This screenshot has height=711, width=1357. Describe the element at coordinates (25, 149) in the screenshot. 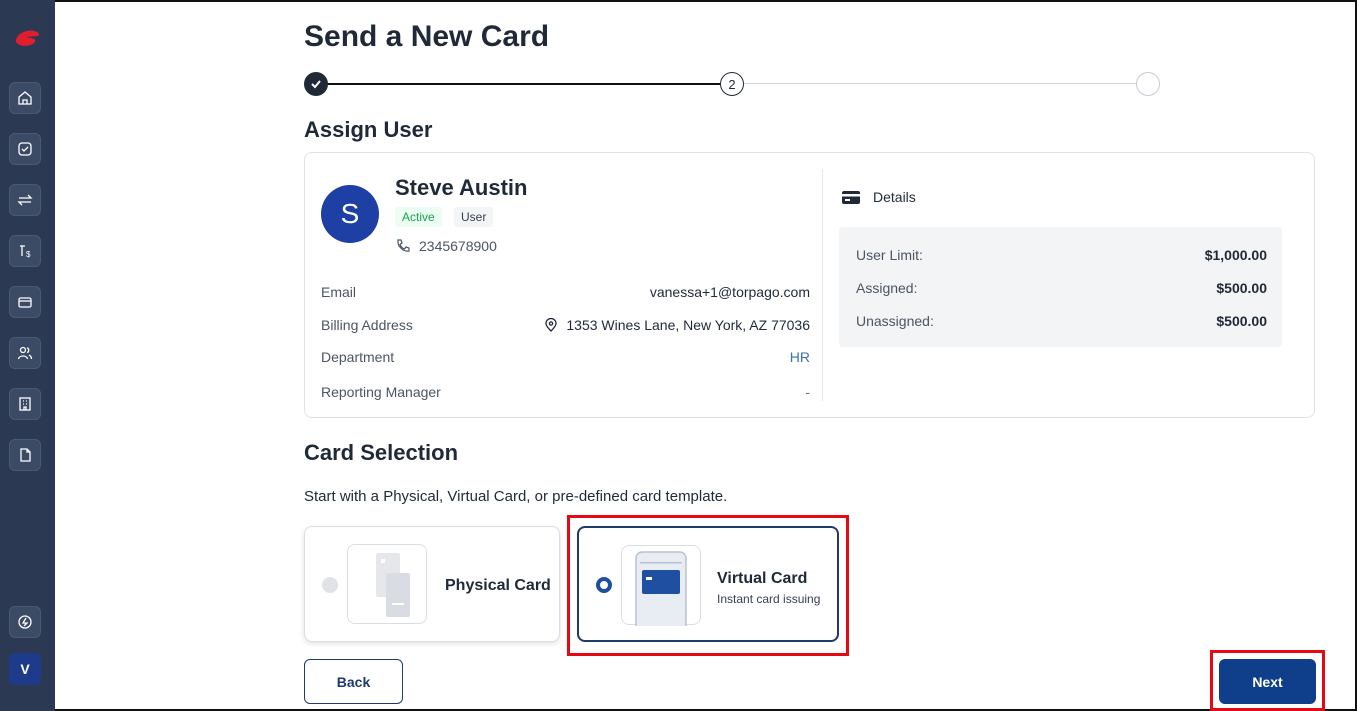

I see `approvals-icon` at that location.